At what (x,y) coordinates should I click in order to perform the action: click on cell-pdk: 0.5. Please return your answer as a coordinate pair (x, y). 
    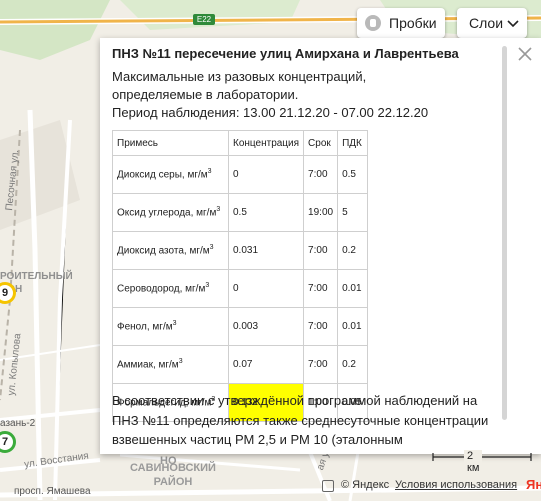
    Looking at the image, I should click on (353, 174).